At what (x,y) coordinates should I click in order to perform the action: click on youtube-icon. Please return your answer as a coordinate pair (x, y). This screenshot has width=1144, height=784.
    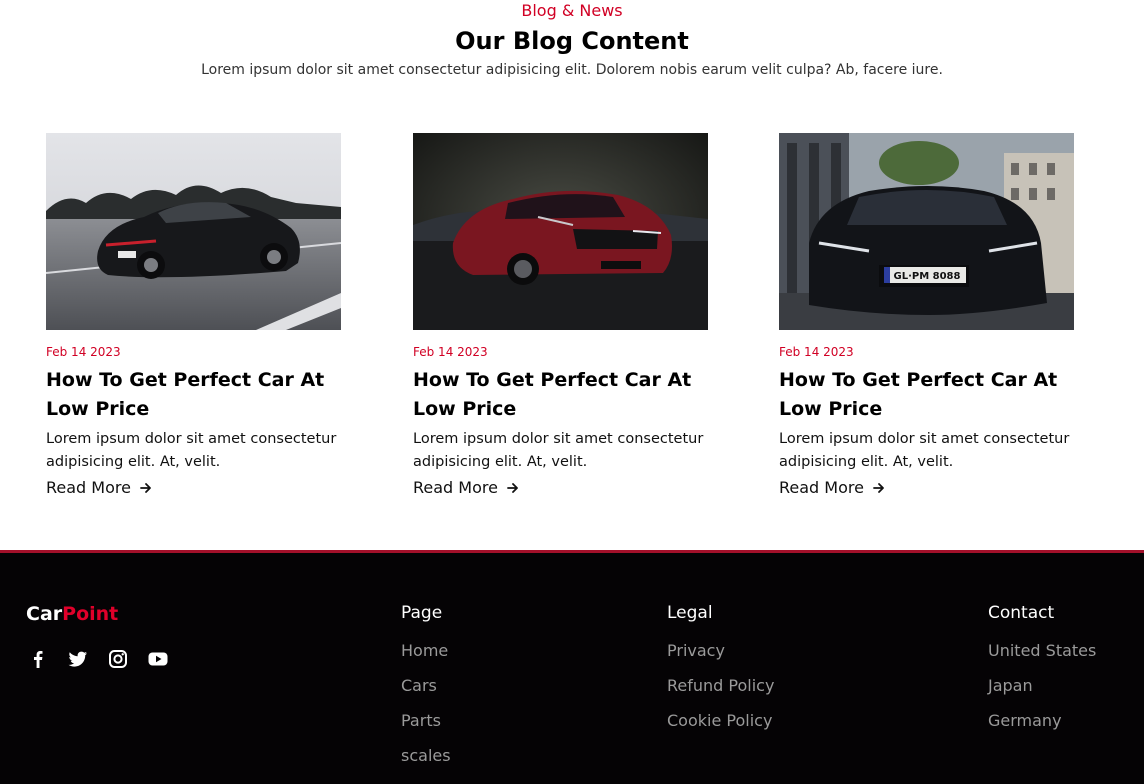
    Looking at the image, I should click on (158, 659).